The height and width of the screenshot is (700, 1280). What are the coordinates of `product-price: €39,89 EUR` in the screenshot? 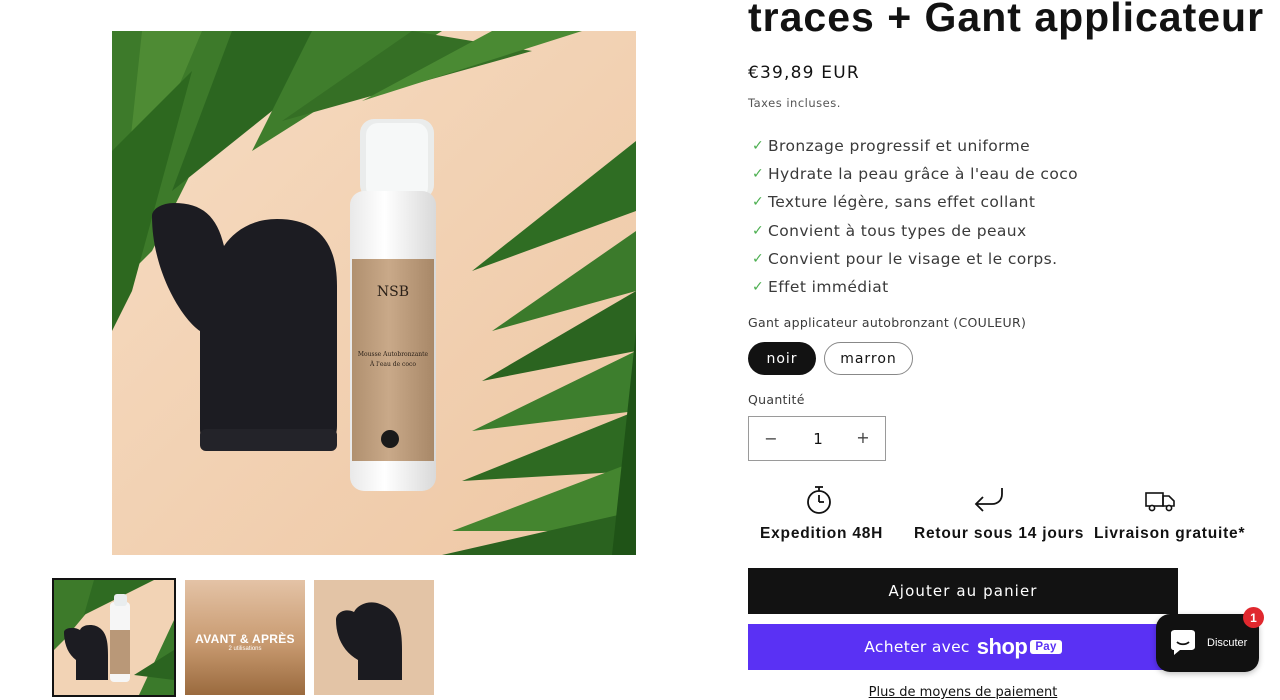 It's located at (804, 73).